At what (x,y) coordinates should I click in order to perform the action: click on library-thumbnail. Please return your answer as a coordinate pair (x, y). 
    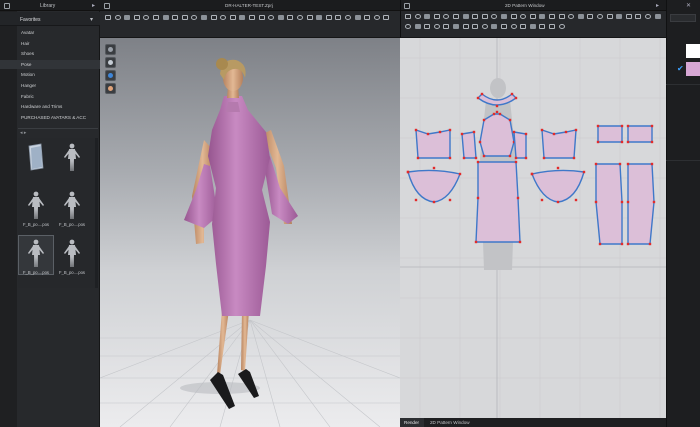
    Looking at the image, I should click on (72, 159).